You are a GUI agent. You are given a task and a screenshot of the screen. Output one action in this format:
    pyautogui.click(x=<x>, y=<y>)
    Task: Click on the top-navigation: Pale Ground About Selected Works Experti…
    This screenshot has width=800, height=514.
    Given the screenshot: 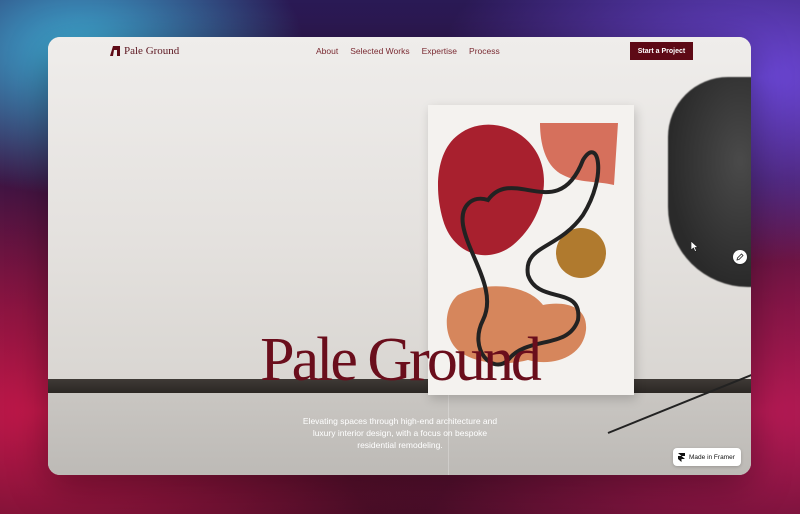 What is the action you would take?
    pyautogui.click(x=399, y=52)
    